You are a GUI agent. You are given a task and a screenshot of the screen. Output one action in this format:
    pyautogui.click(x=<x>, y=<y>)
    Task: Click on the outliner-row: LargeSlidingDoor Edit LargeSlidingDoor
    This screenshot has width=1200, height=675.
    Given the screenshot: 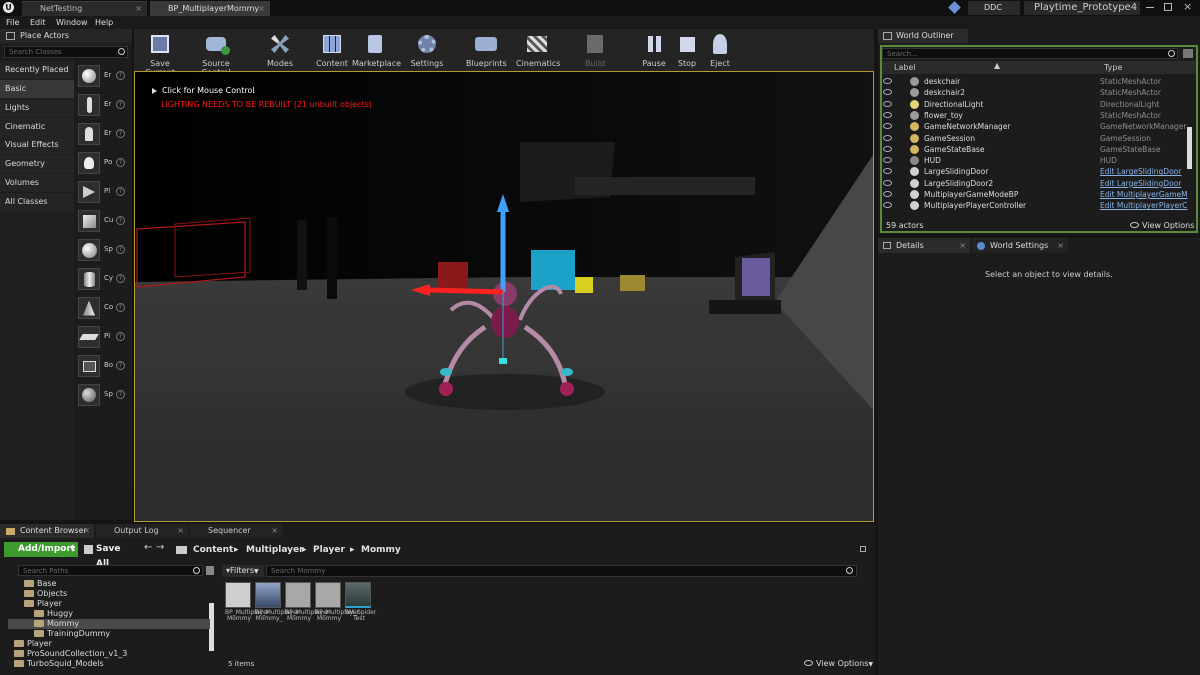 What is the action you would take?
    pyautogui.click(x=1039, y=171)
    